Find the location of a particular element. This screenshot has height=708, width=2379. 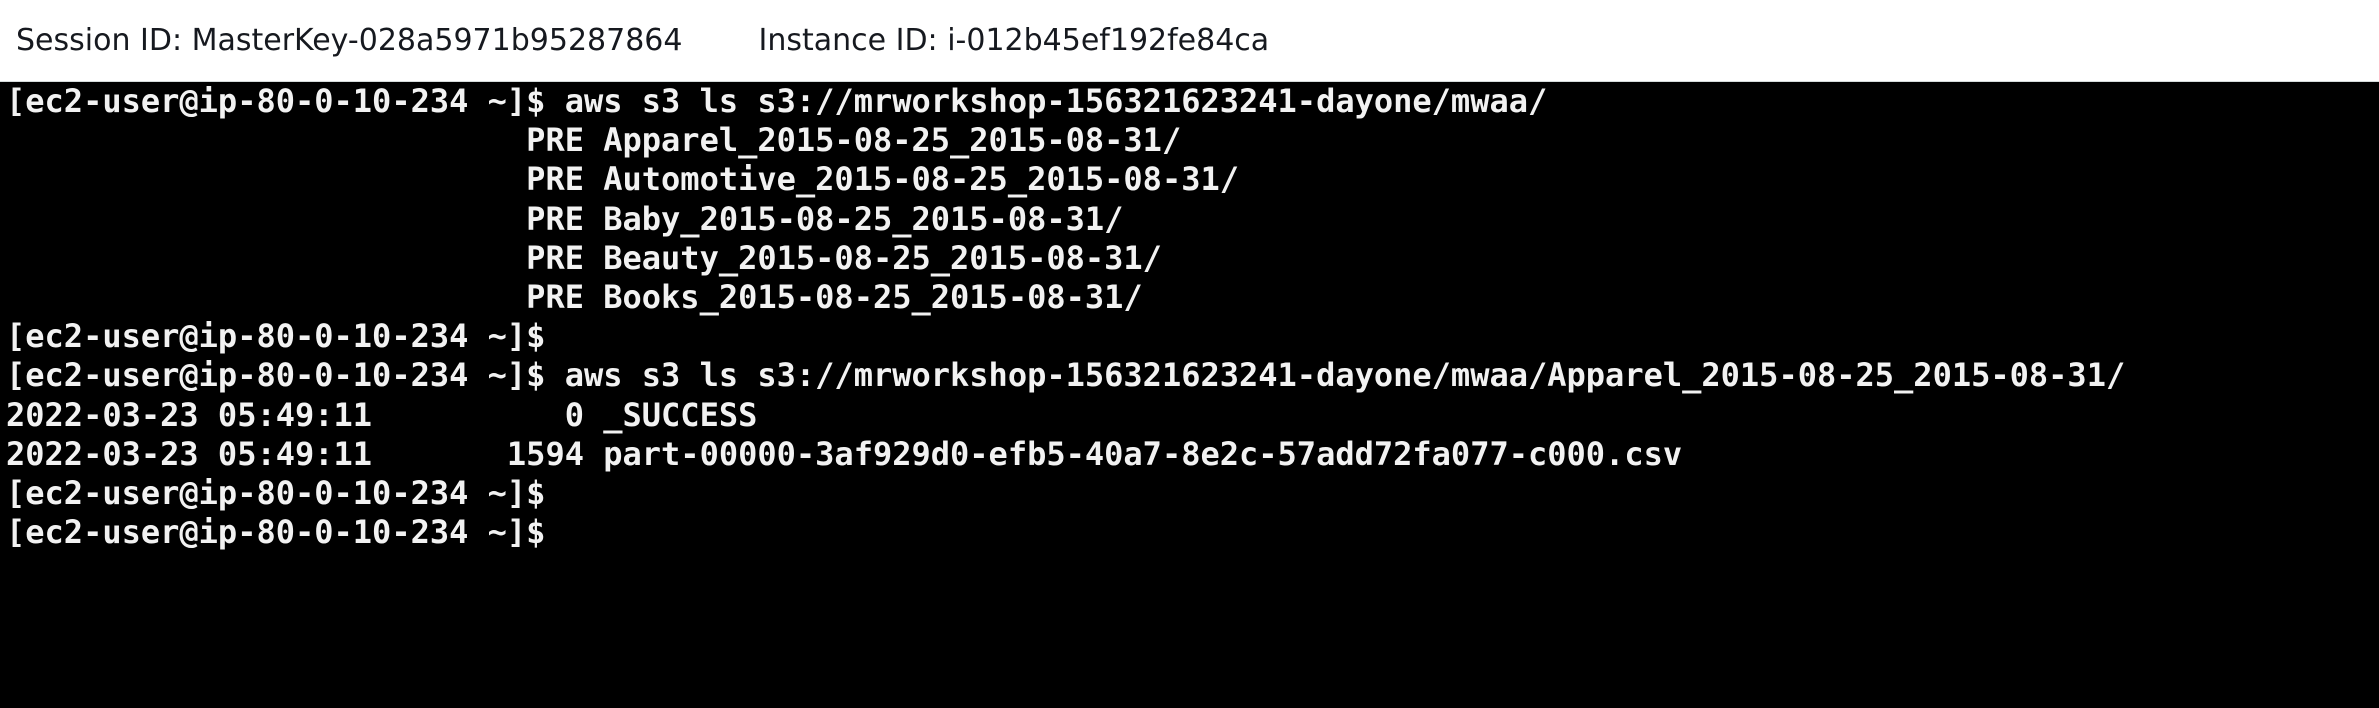

terminal-line: PRE Automotive_2015-08-25_2015-08-31/ is located at coordinates (622, 179).